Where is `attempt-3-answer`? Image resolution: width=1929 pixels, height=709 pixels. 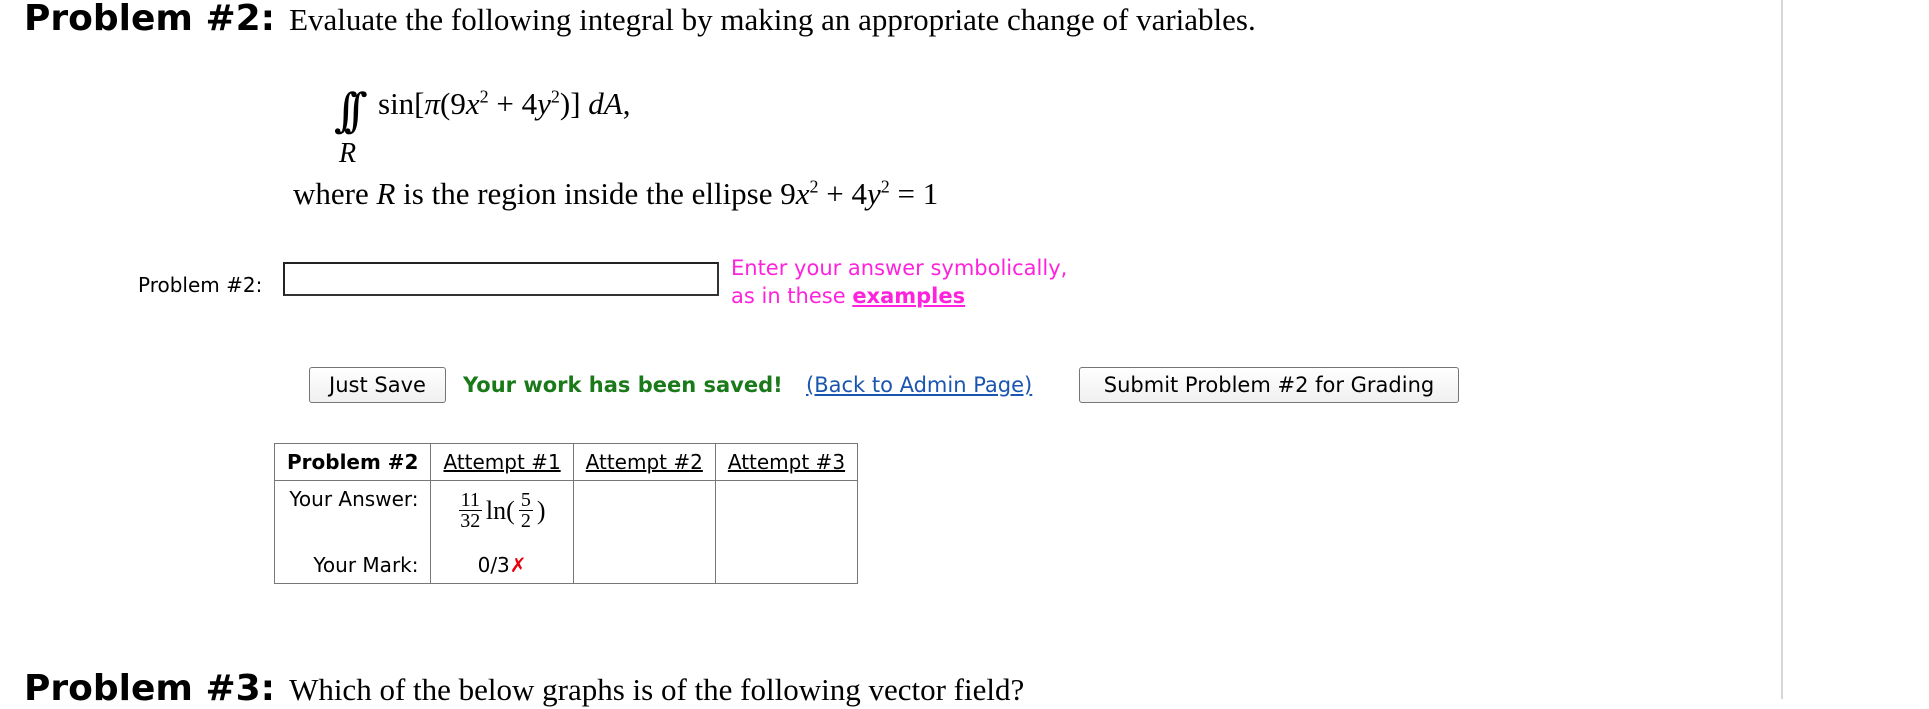 attempt-3-answer is located at coordinates (786, 513).